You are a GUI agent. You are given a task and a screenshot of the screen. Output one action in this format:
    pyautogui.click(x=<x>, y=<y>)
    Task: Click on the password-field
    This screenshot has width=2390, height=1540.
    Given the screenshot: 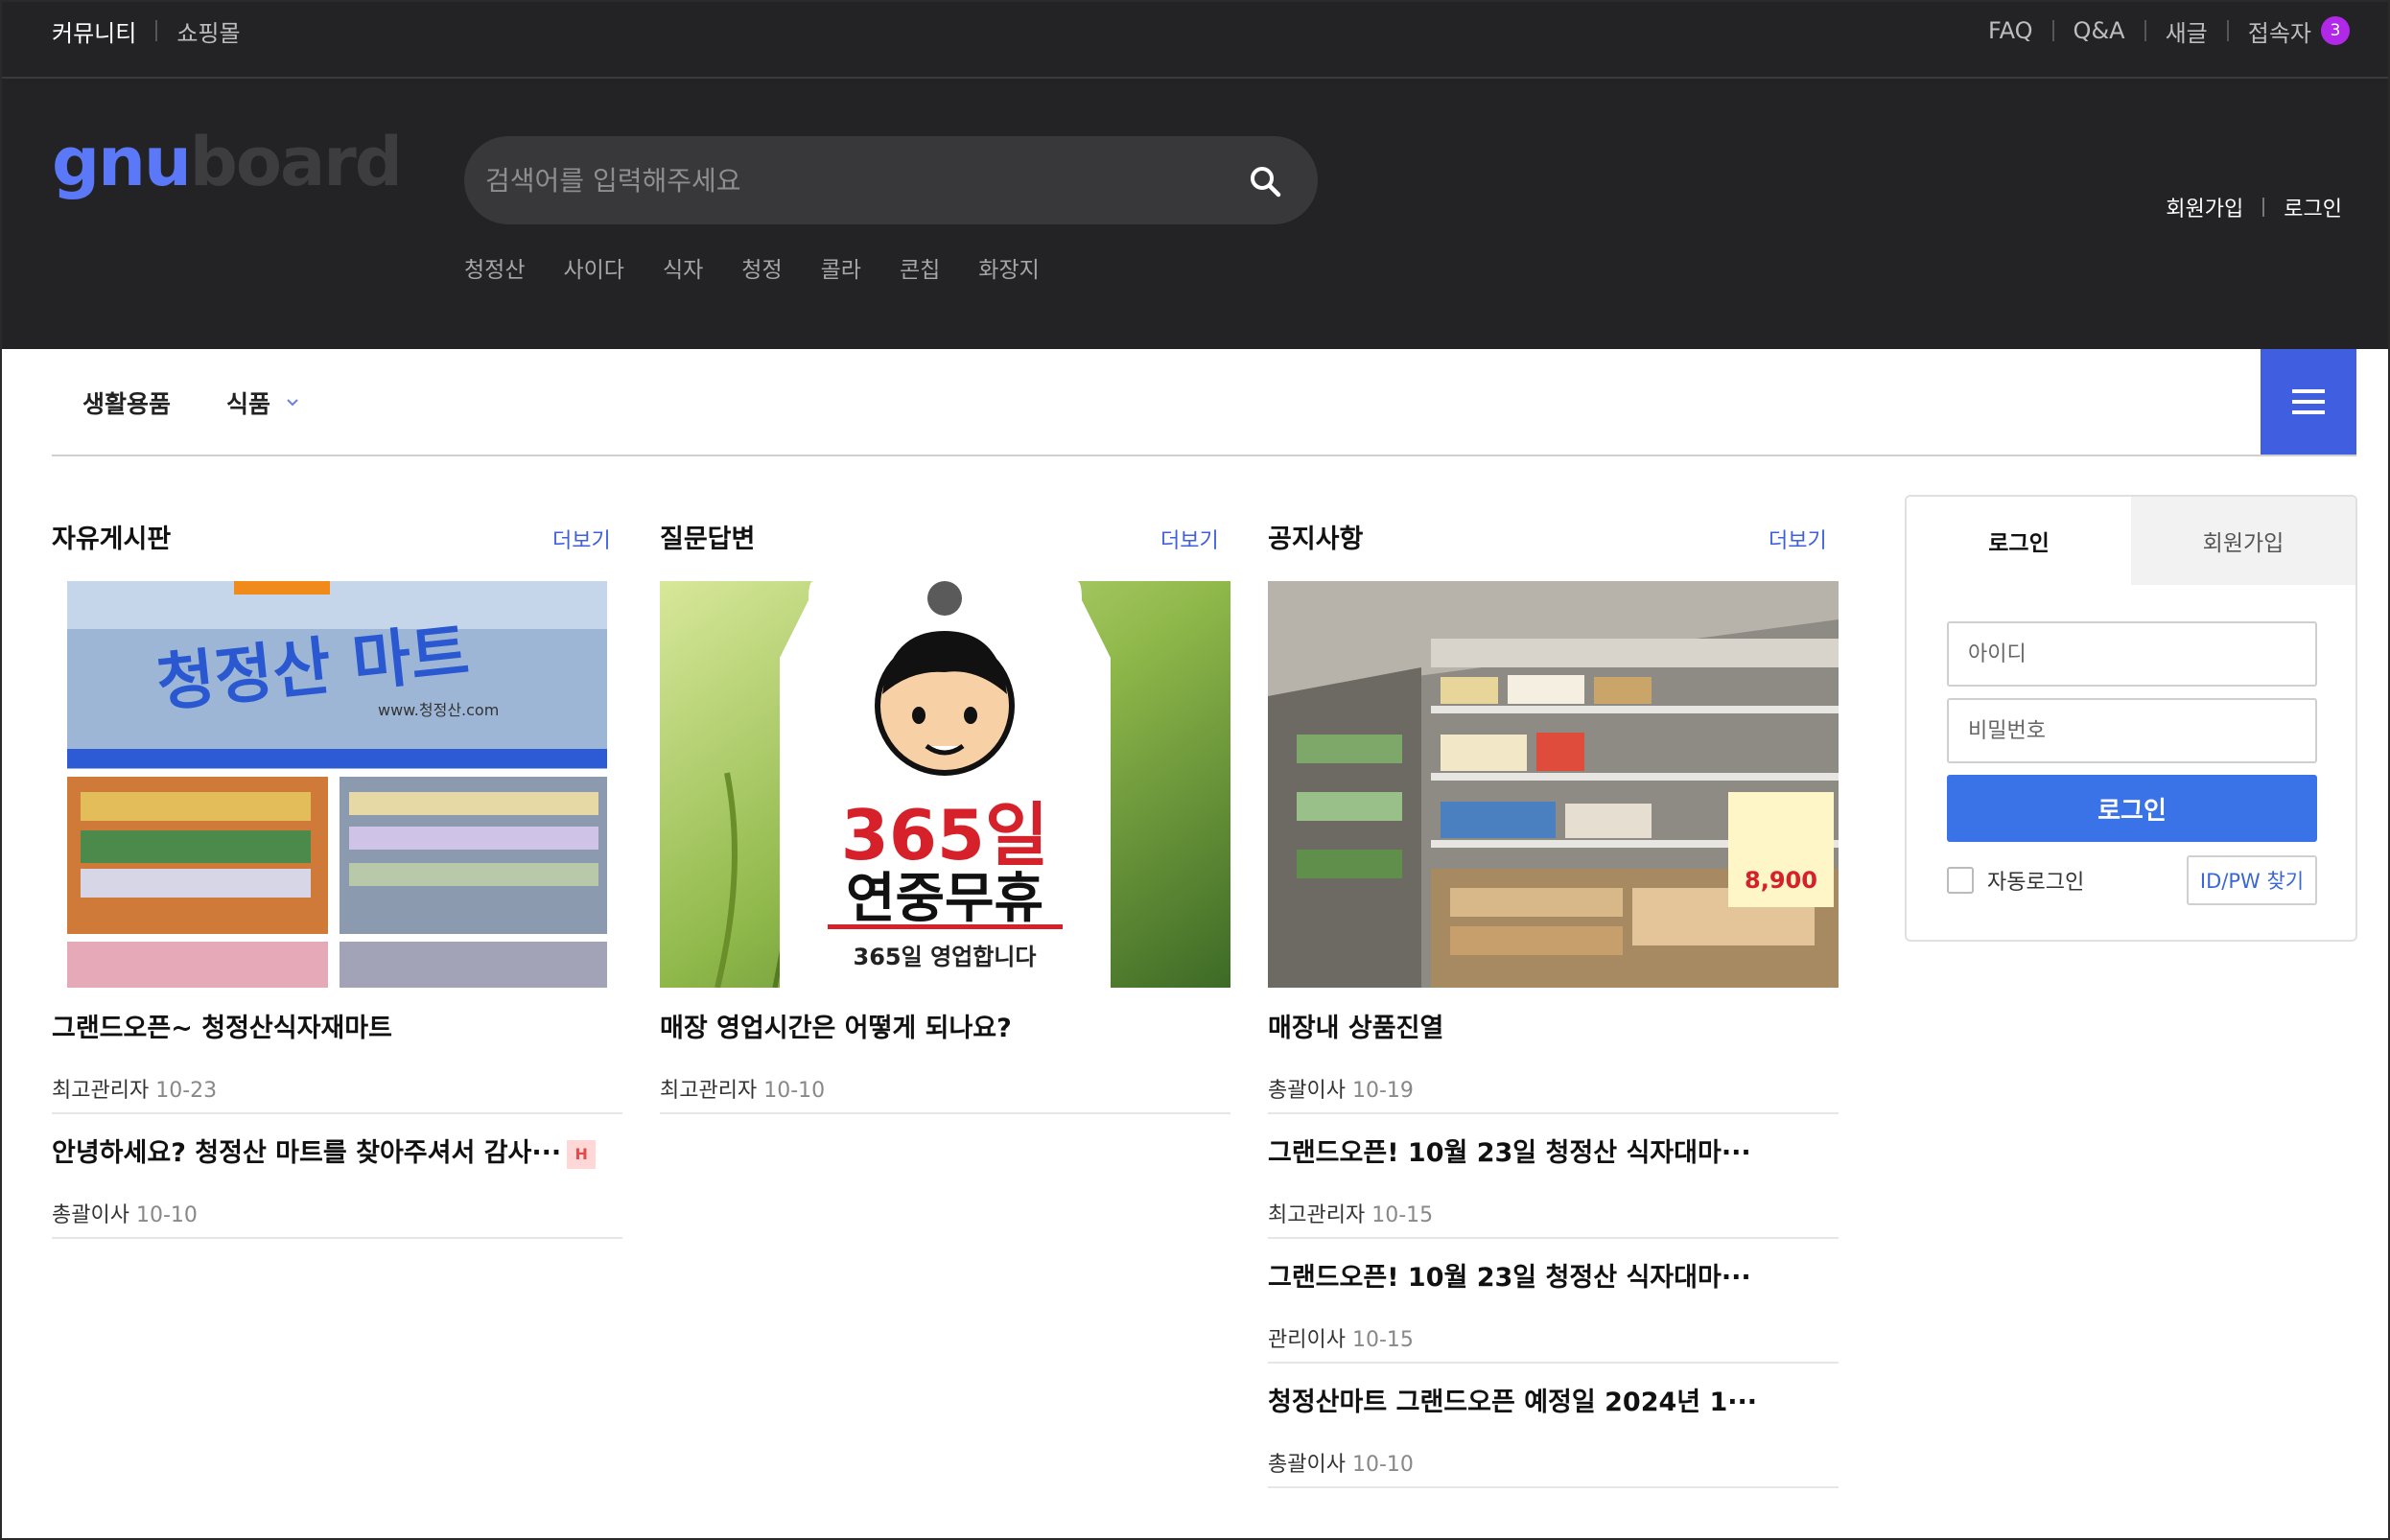 What is the action you would take?
    pyautogui.click(x=2132, y=730)
    